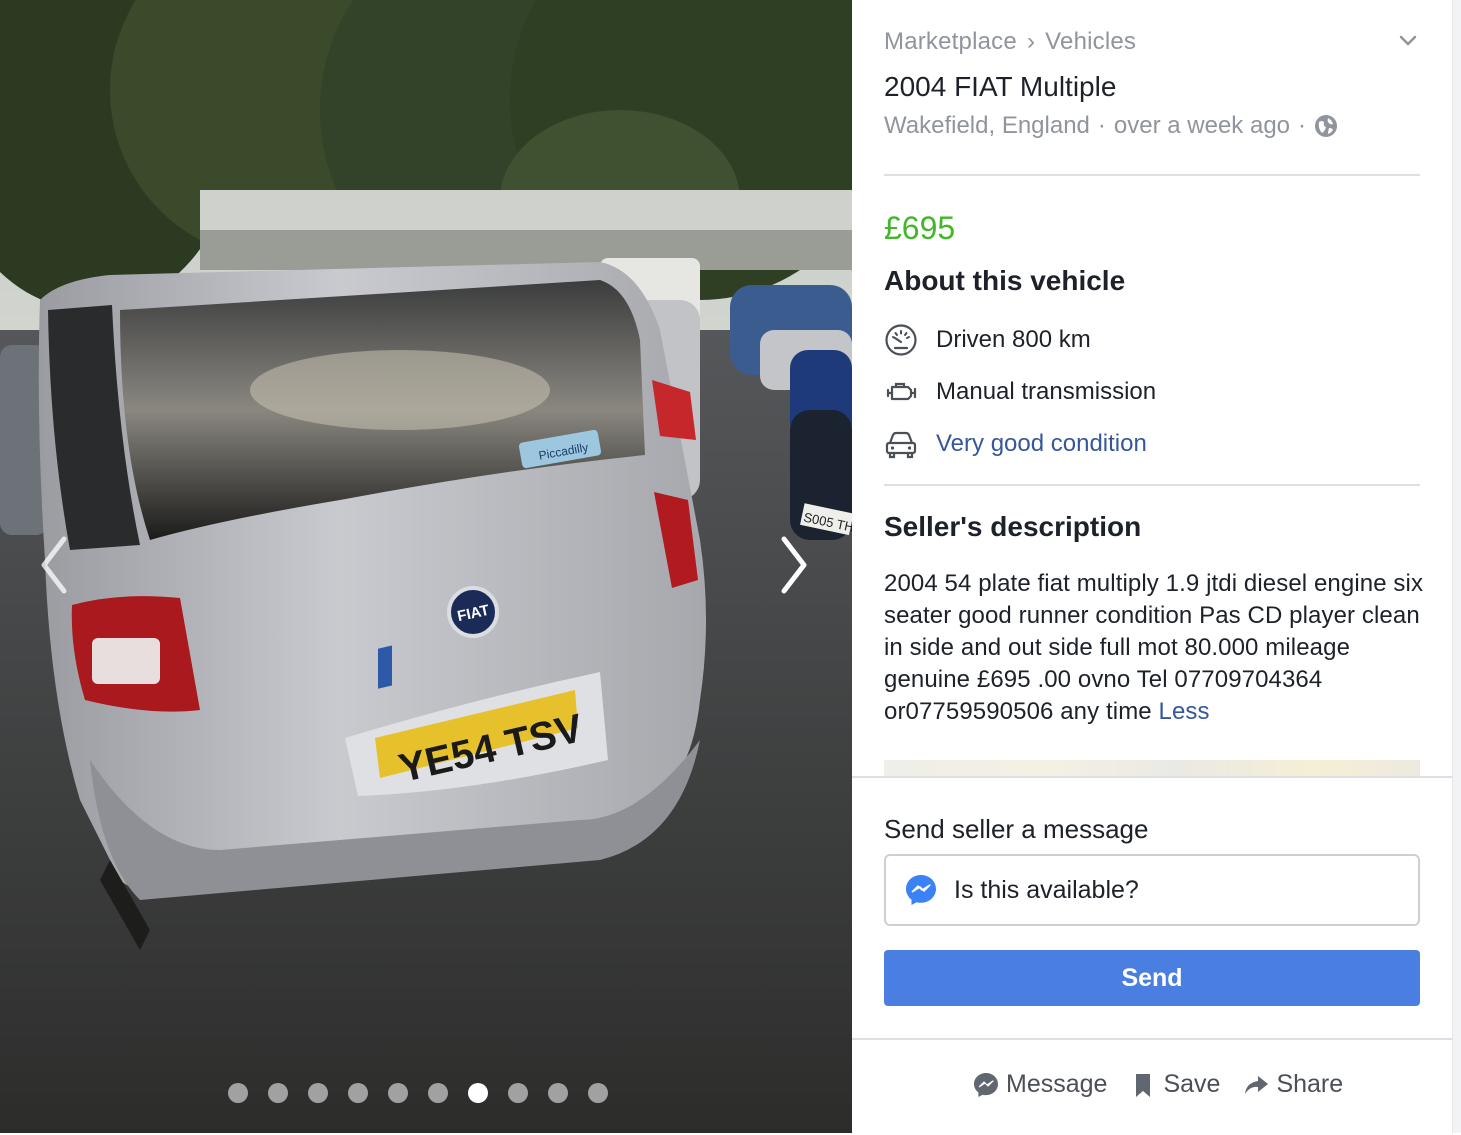 This screenshot has height=1135, width=1461. What do you see at coordinates (1111, 126) in the screenshot?
I see `listing-meta: Wakefield, England · over a week ago ·` at bounding box center [1111, 126].